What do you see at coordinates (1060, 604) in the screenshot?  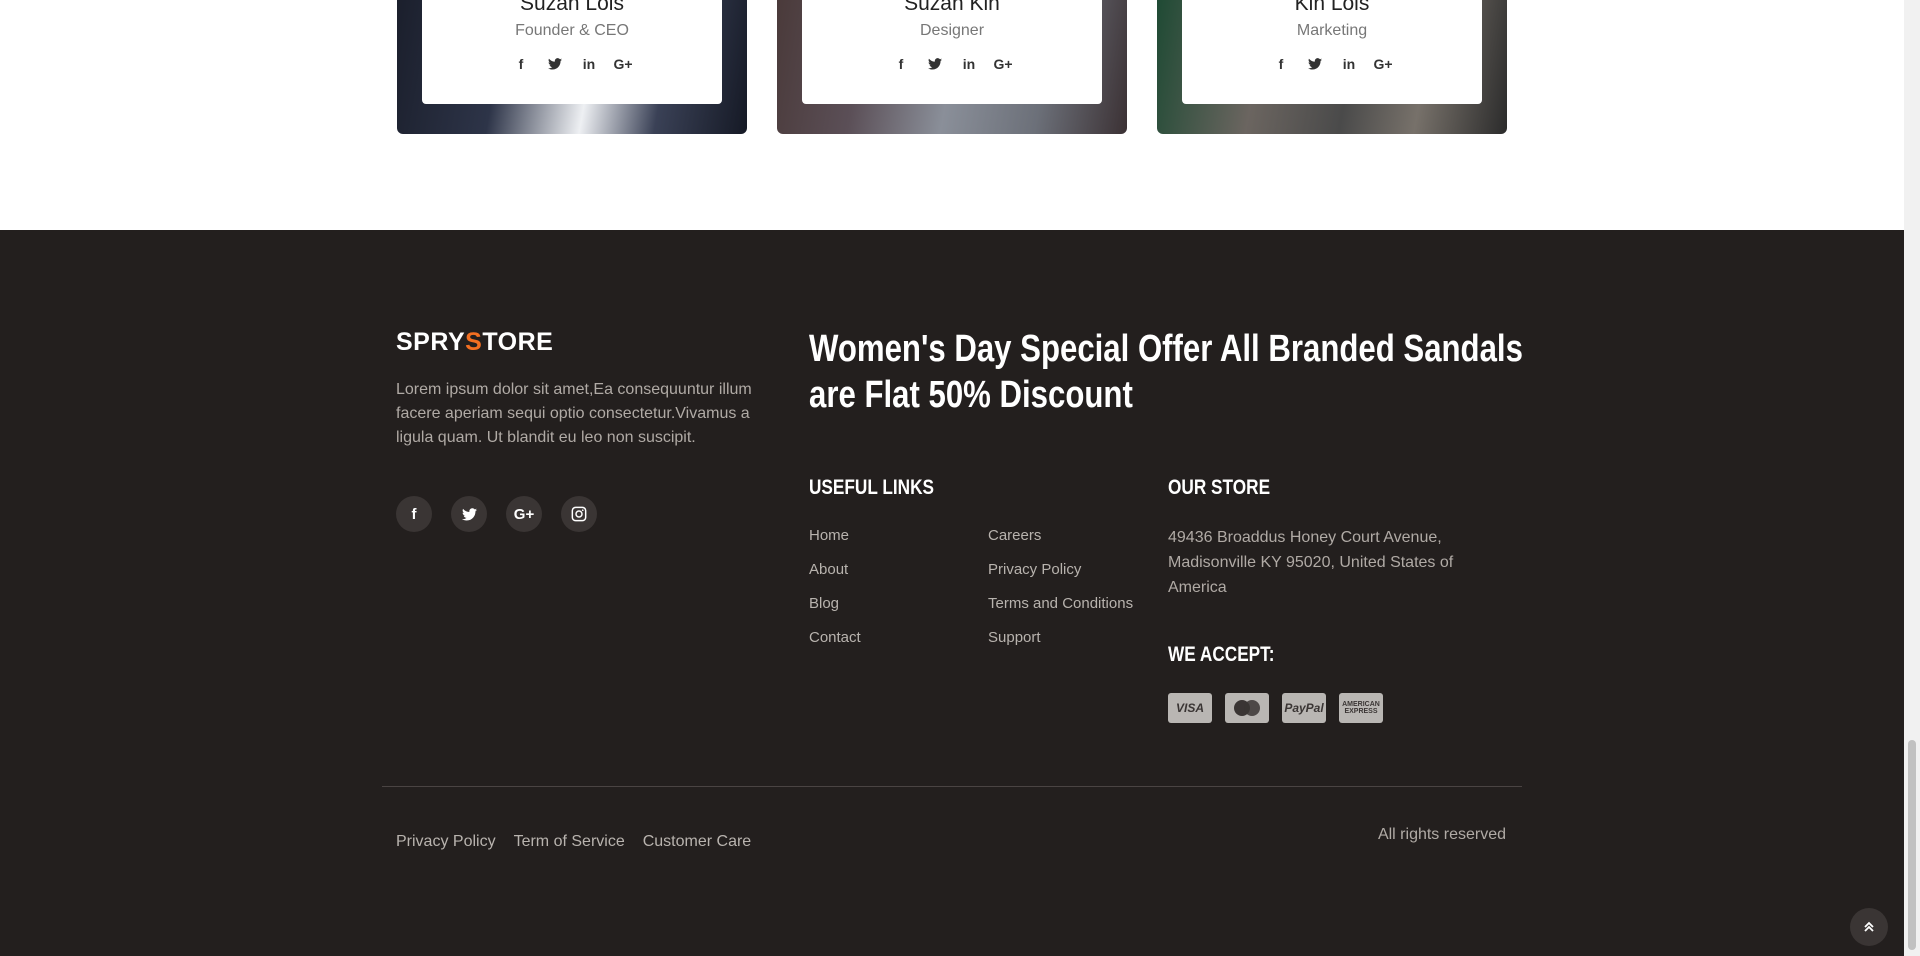 I see `footer-link-terms: Terms and Conditions` at bounding box center [1060, 604].